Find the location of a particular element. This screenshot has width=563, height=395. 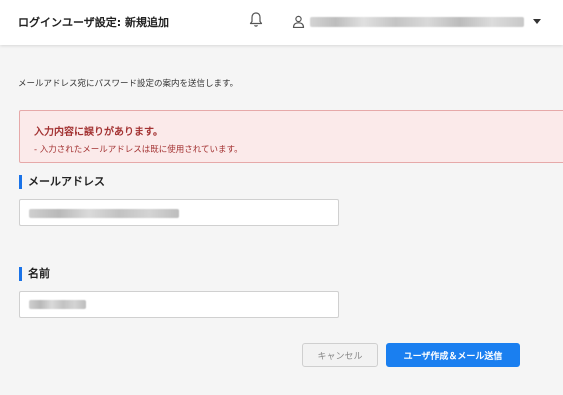

page-description: メールアドレス宛にパスワード設定の案内を送信します。 is located at coordinates (128, 84).